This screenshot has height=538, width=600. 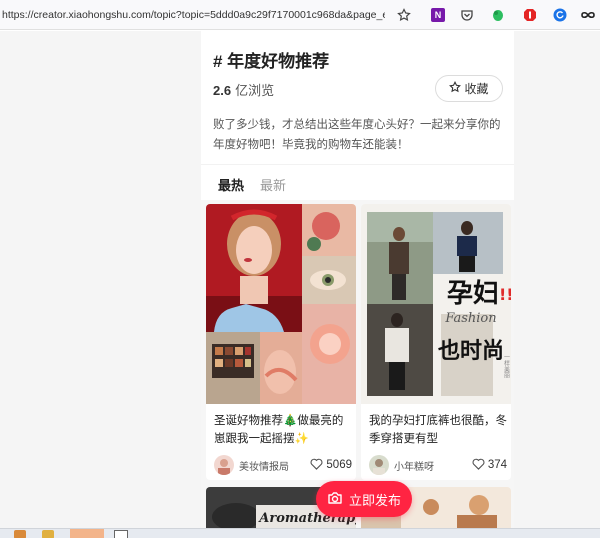 What do you see at coordinates (433, 465) in the screenshot?
I see `author-name: 小年糕呀` at bounding box center [433, 465].